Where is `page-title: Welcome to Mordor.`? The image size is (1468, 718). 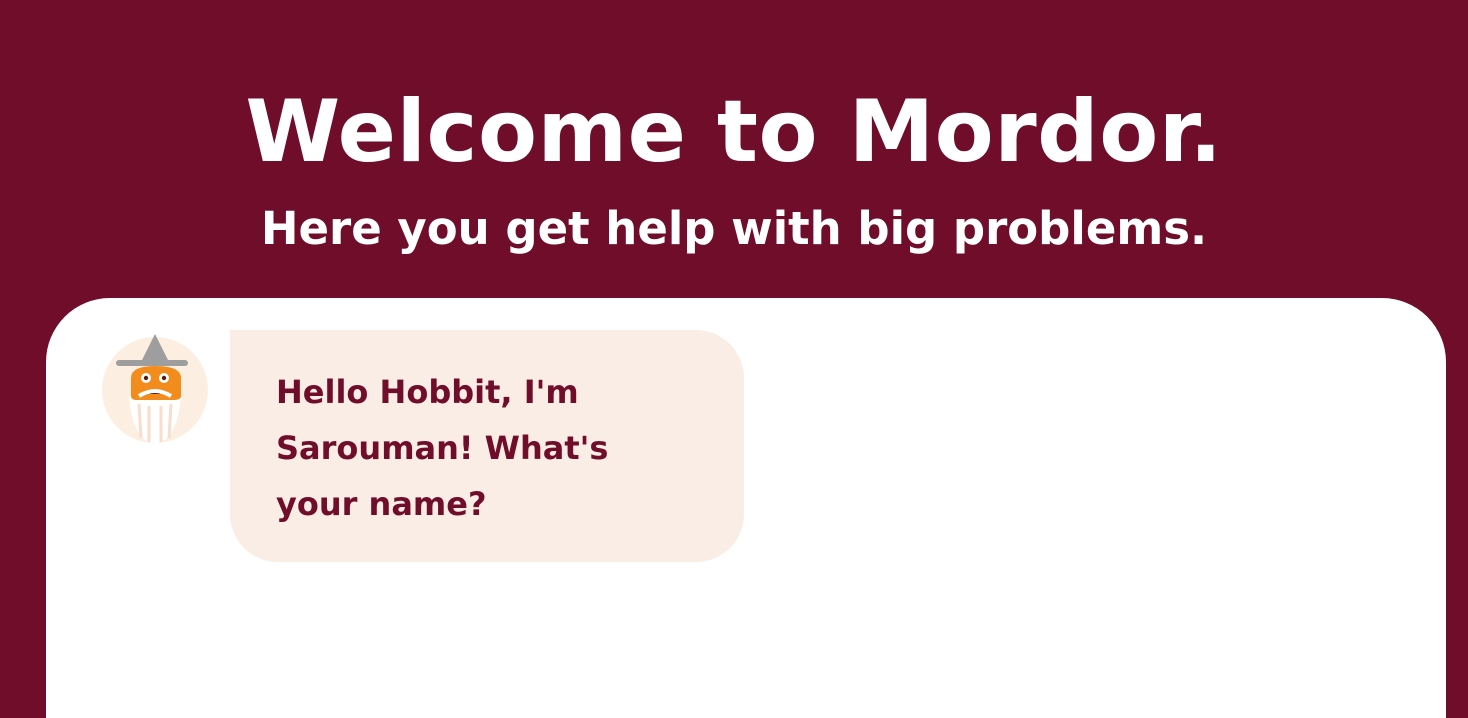
page-title: Welcome to Mordor. is located at coordinates (734, 131).